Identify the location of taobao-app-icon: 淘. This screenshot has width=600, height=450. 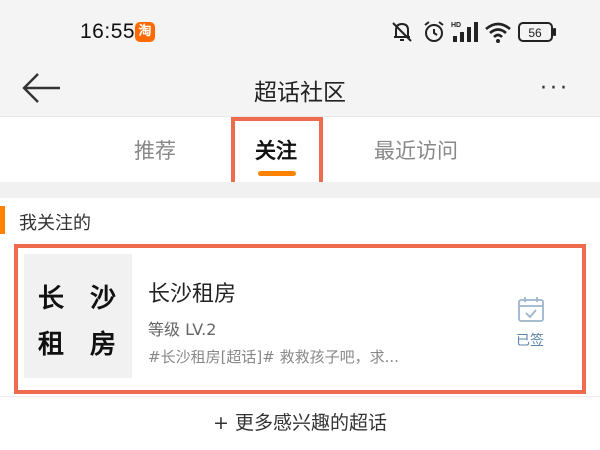
(145, 32).